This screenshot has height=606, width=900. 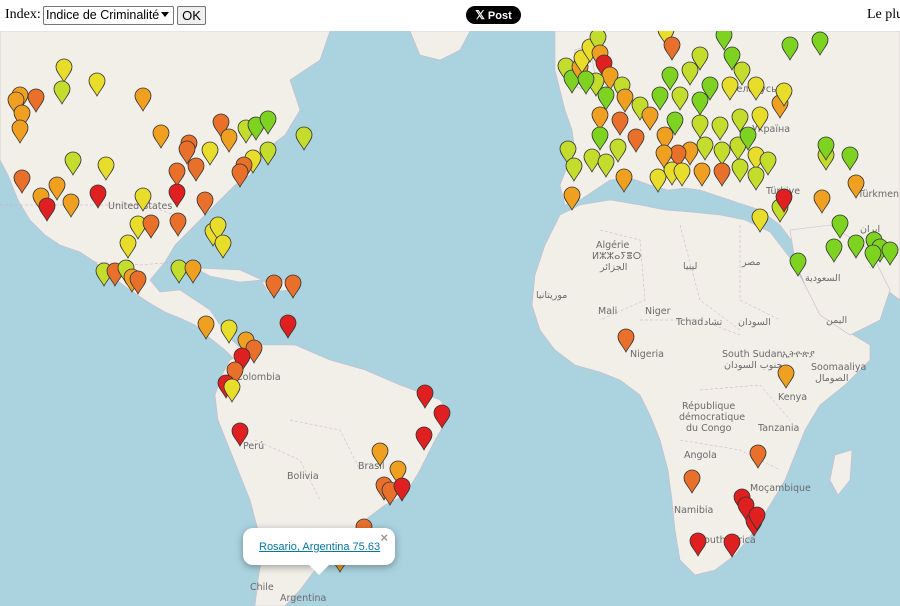 I want to click on label-kenya: Kenya, so click(x=792, y=397).